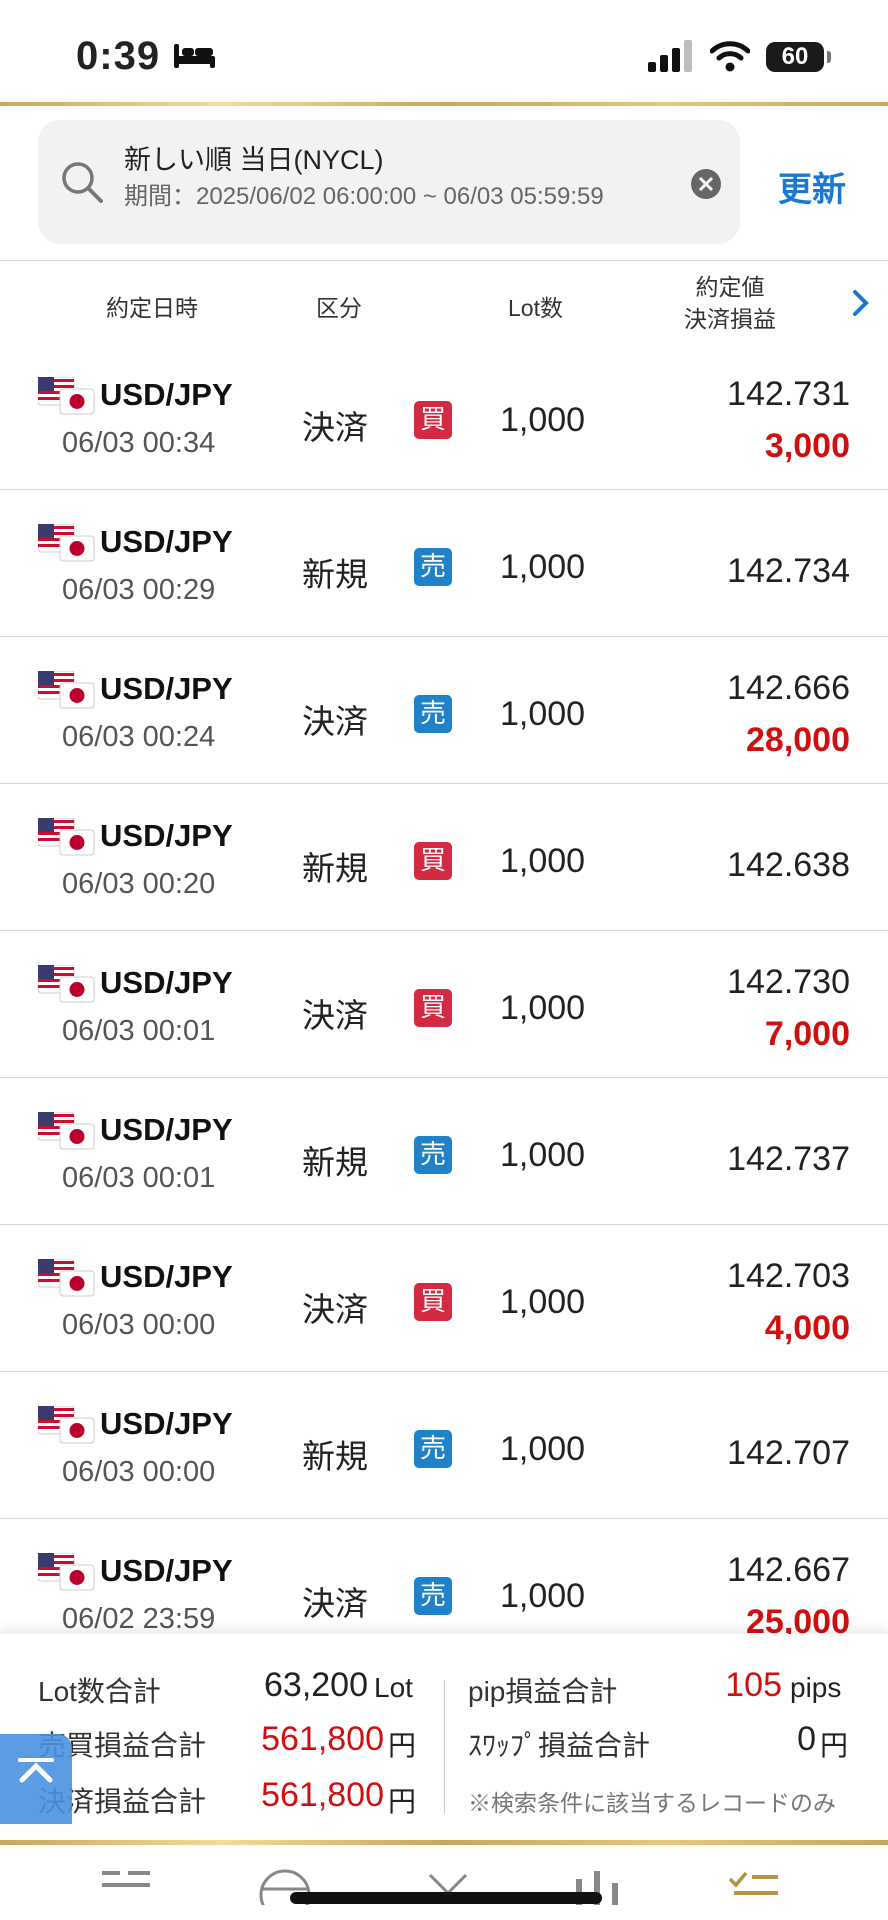 The image size is (888, 1920). I want to click on status-time: 0:39, so click(118, 56).